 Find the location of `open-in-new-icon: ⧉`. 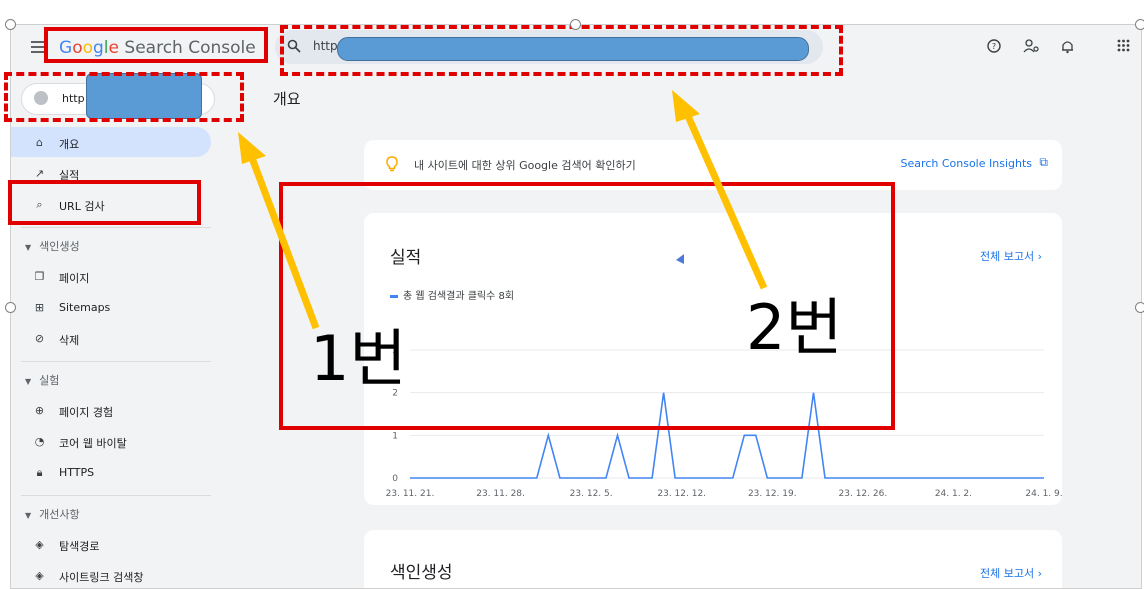

open-in-new-icon: ⧉ is located at coordinates (1043, 162).